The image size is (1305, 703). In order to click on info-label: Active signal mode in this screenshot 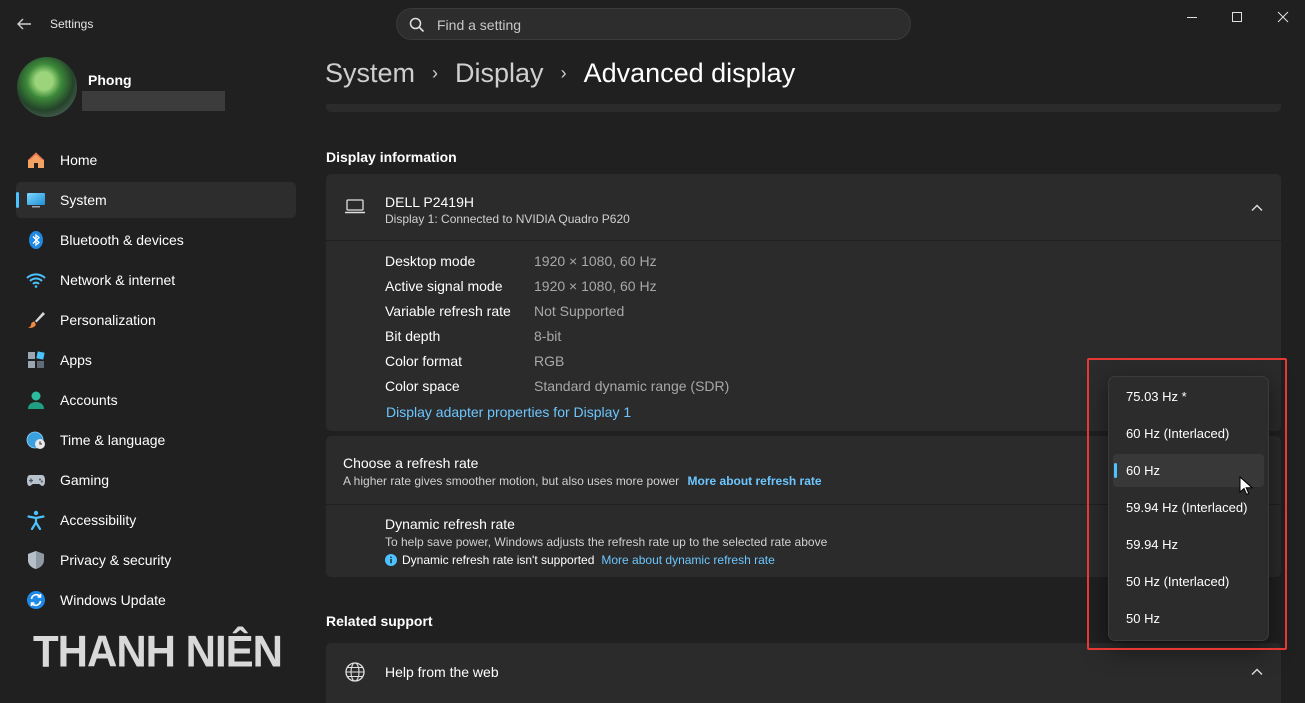, I will do `click(444, 286)`.